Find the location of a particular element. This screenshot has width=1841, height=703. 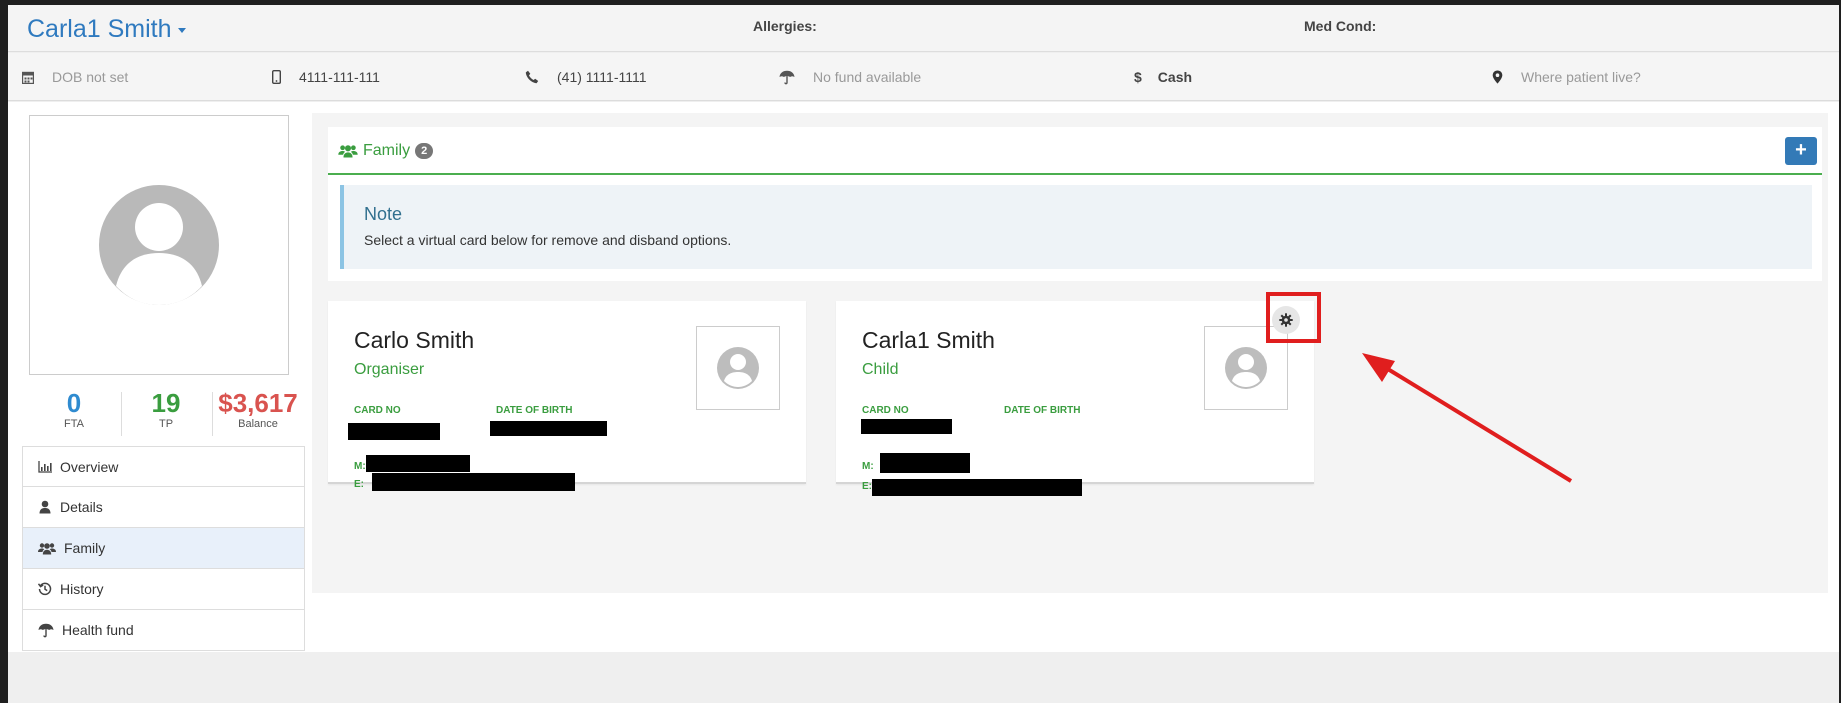

nav-item-overview: Overview is located at coordinates (163, 466).